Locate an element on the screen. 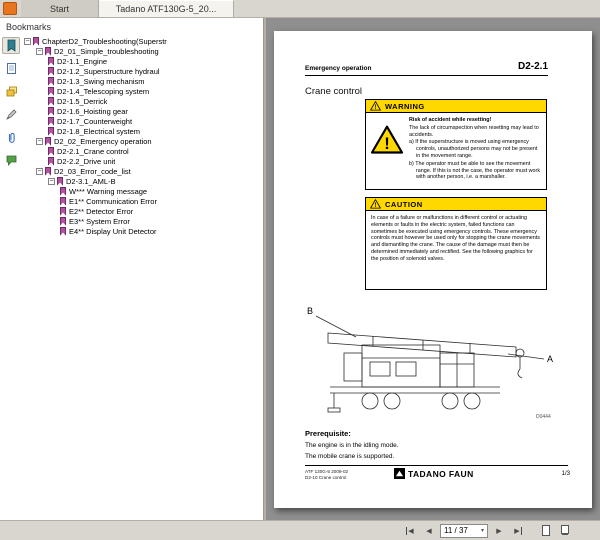 The height and width of the screenshot is (540, 600). crane-drawing: B A D0444 is located at coordinates (430, 363).